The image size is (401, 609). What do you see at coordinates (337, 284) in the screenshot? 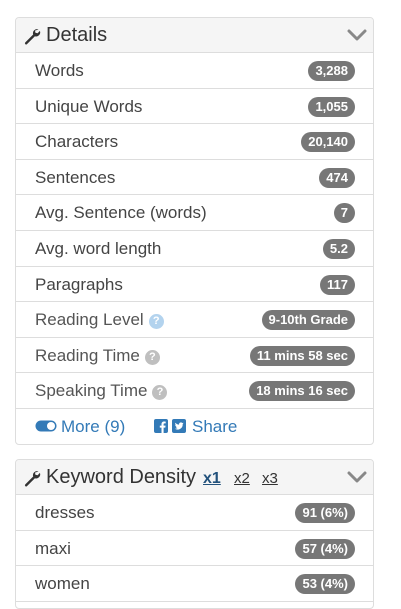
I see `detail-value-badge: 117` at bounding box center [337, 284].